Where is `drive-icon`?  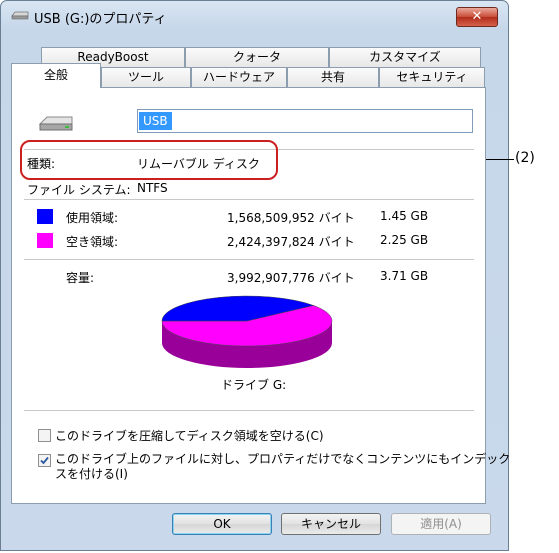 drive-icon is located at coordinates (55, 123).